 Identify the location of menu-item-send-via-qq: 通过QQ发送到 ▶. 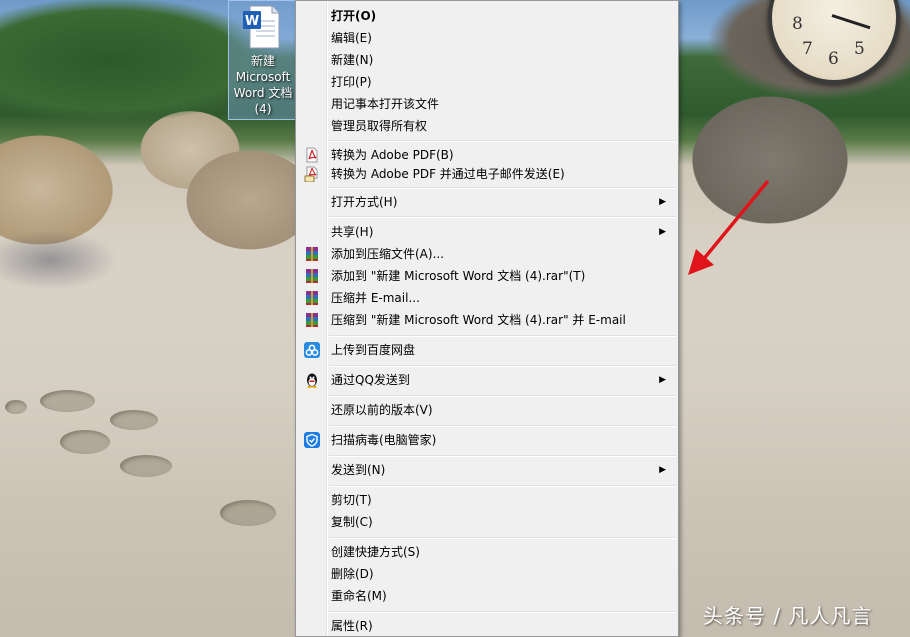
(487, 380).